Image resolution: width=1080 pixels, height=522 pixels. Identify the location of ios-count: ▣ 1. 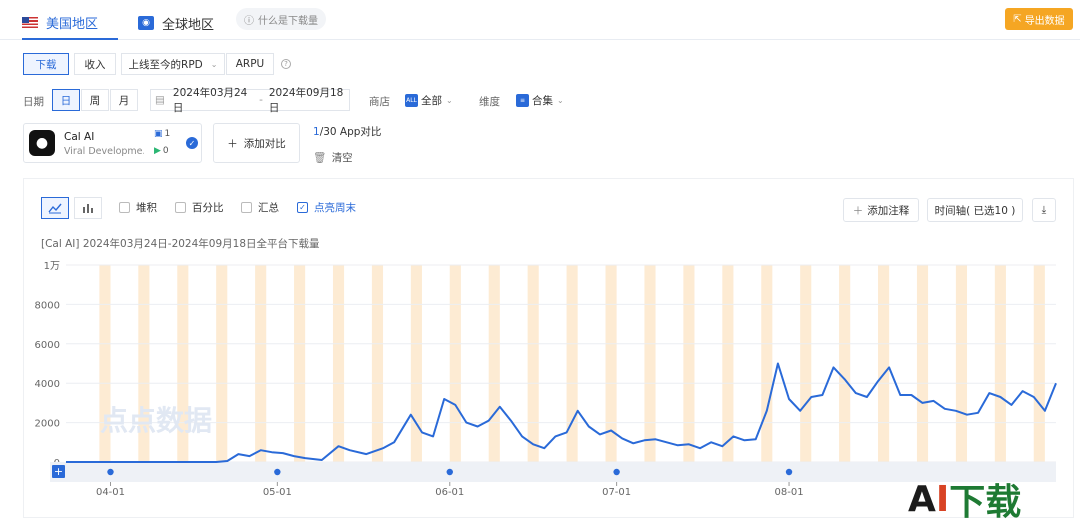
(162, 134).